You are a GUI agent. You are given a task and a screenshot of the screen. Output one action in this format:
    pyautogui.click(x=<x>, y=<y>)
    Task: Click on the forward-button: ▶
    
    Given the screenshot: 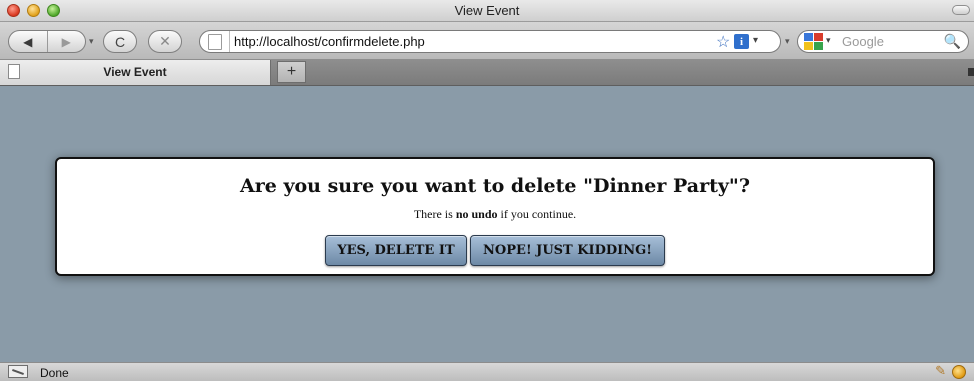 What is the action you would take?
    pyautogui.click(x=66, y=41)
    